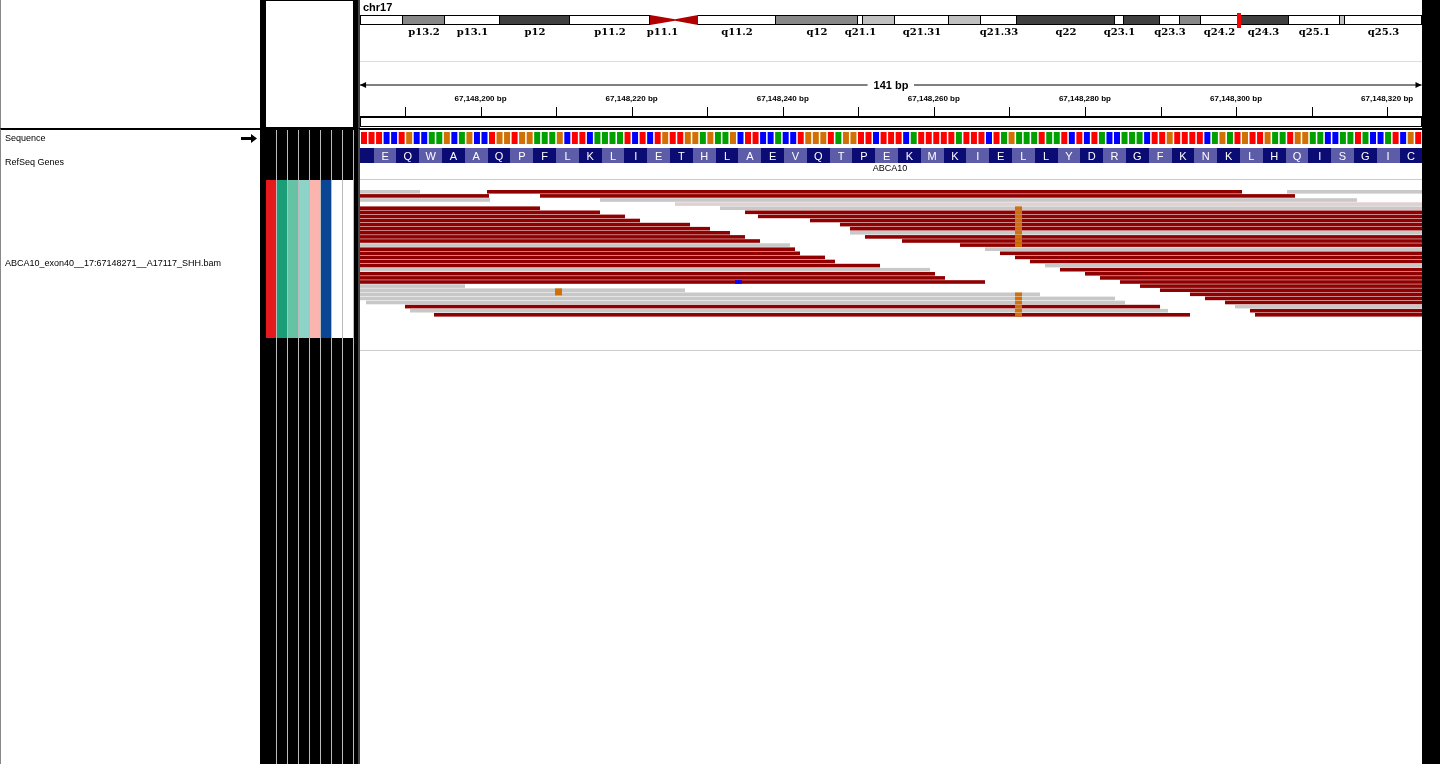  What do you see at coordinates (480, 99) in the screenshot?
I see `position-label: 67,148,200 bp` at bounding box center [480, 99].